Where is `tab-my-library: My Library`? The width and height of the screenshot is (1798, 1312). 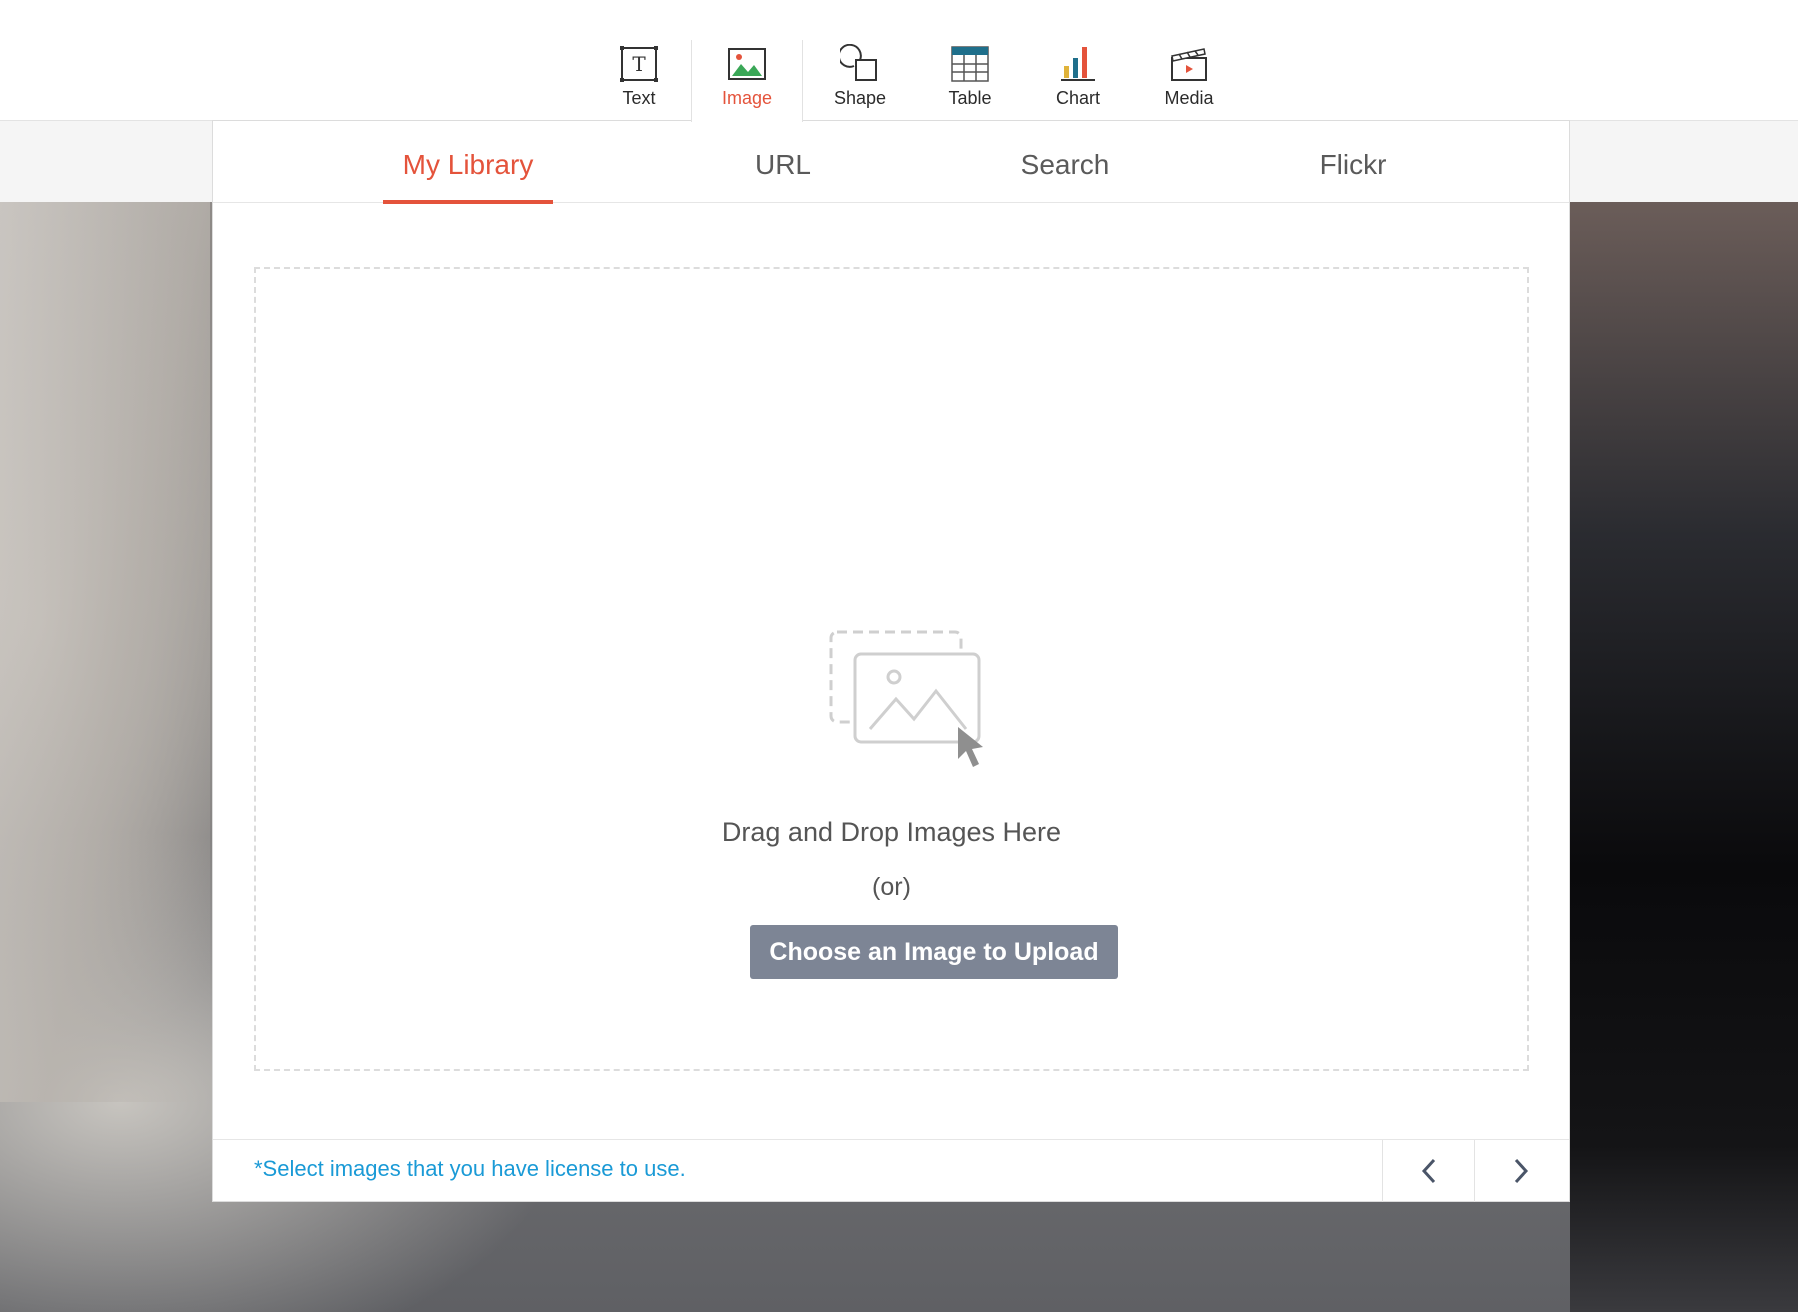
tab-my-library: My Library is located at coordinates (468, 162).